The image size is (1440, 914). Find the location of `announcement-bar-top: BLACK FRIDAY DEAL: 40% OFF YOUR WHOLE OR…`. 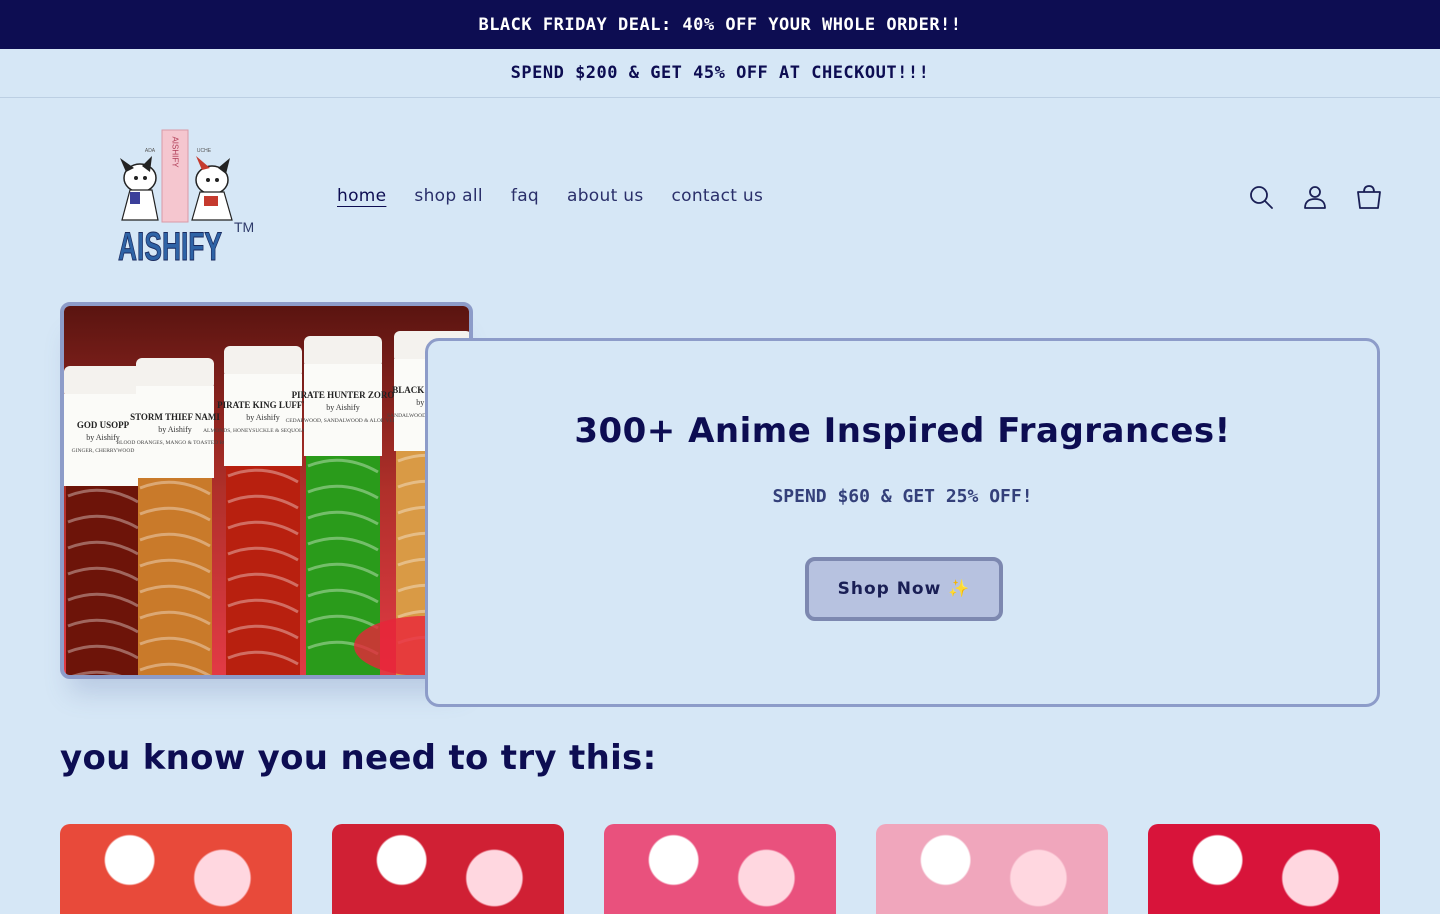

announcement-bar-top: BLACK FRIDAY DEAL: 40% OFF YOUR WHOLE OR… is located at coordinates (720, 24).